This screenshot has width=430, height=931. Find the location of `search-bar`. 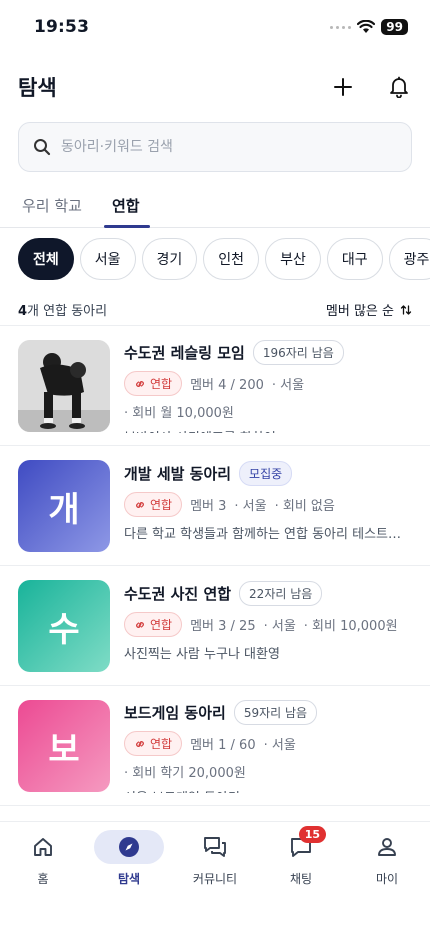

search-bar is located at coordinates (215, 147).